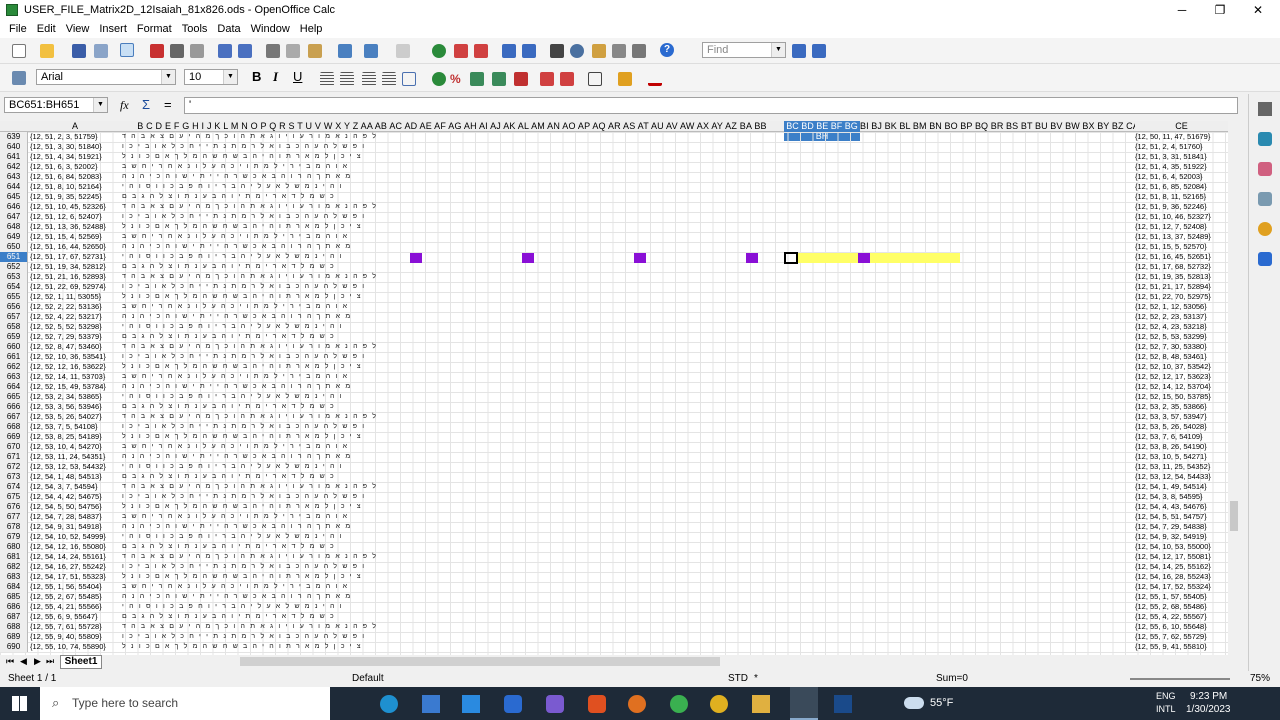 The height and width of the screenshot is (720, 1280). What do you see at coordinates (625, 79) in the screenshot?
I see `background-color-icon` at bounding box center [625, 79].